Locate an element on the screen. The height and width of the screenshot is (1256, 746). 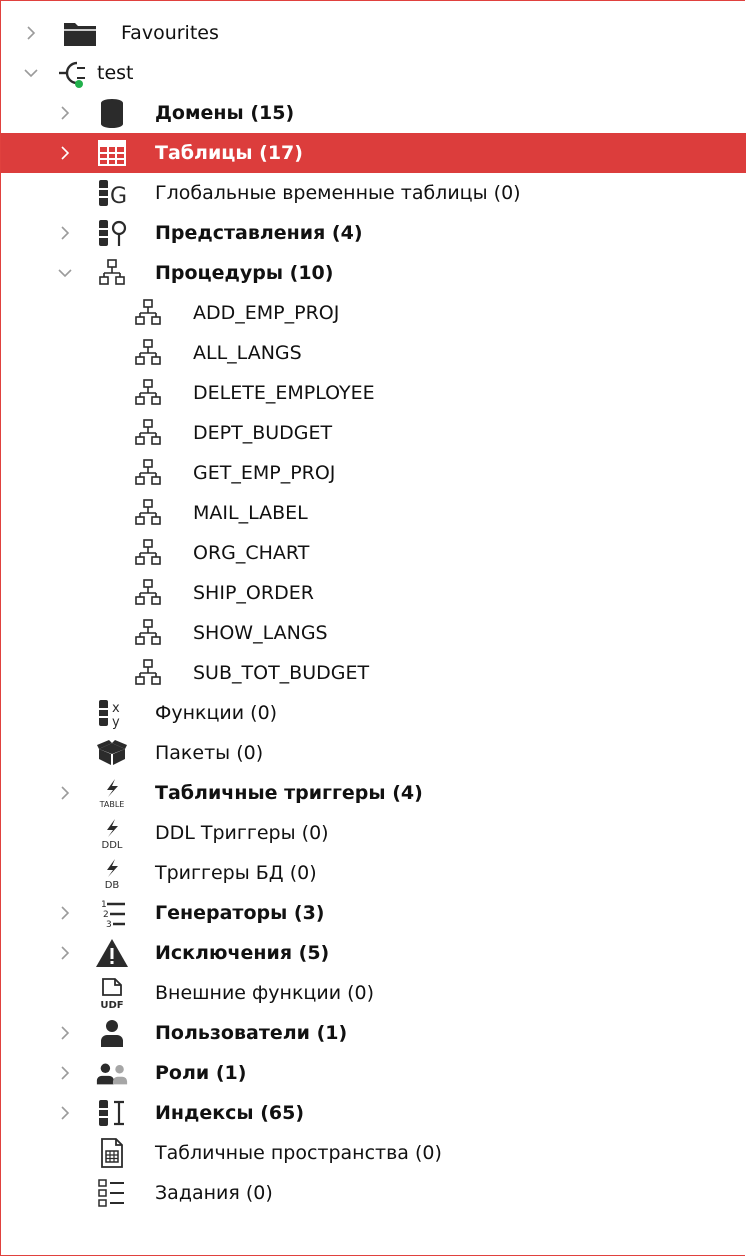
tree-node-ddl-triggers: DDL DDL Триггеры (0) is located at coordinates (373, 833).